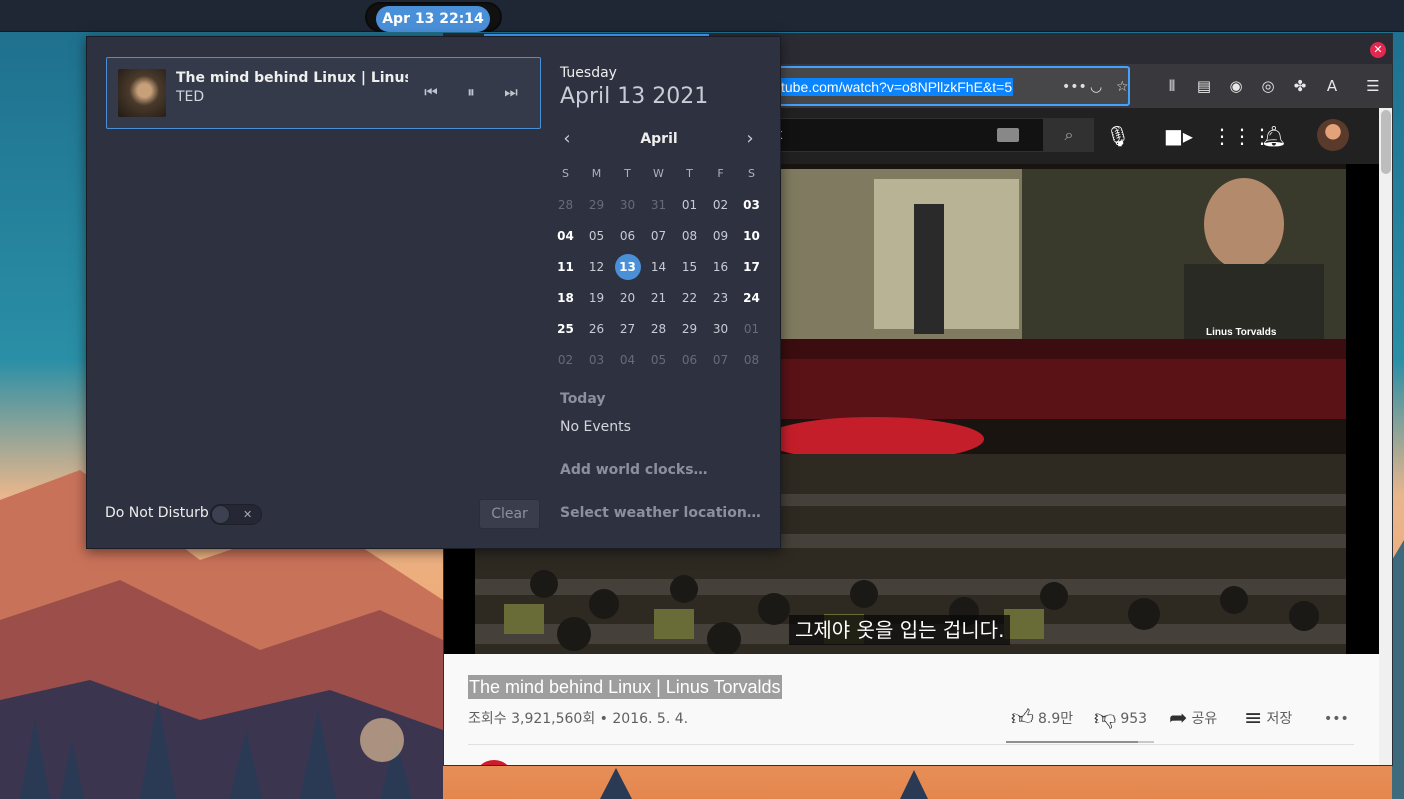  I want to click on search-icon: ⌕, so click(1069, 135).